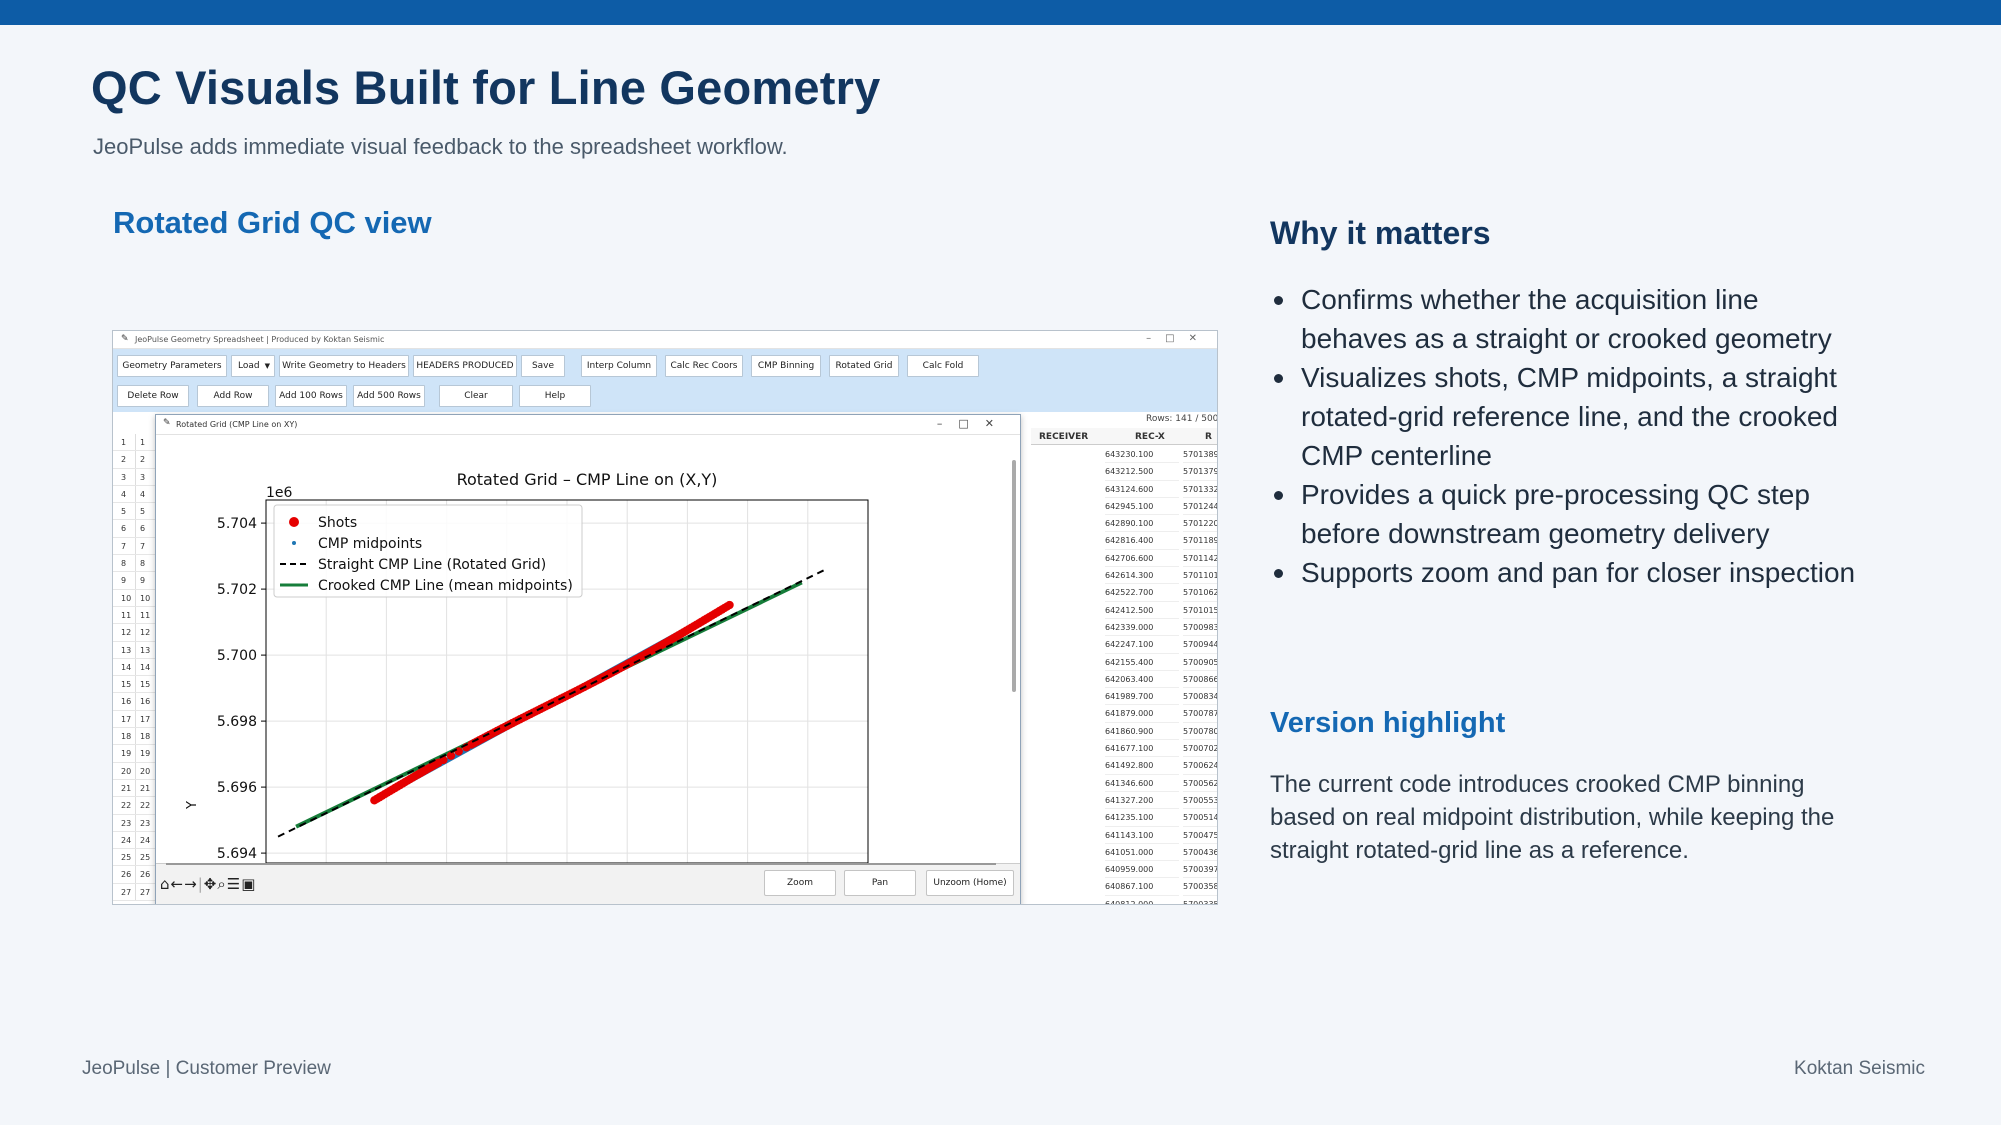 The width and height of the screenshot is (2001, 1125). What do you see at coordinates (1200, 835) in the screenshot?
I see `table-cell: 5700475` at bounding box center [1200, 835].